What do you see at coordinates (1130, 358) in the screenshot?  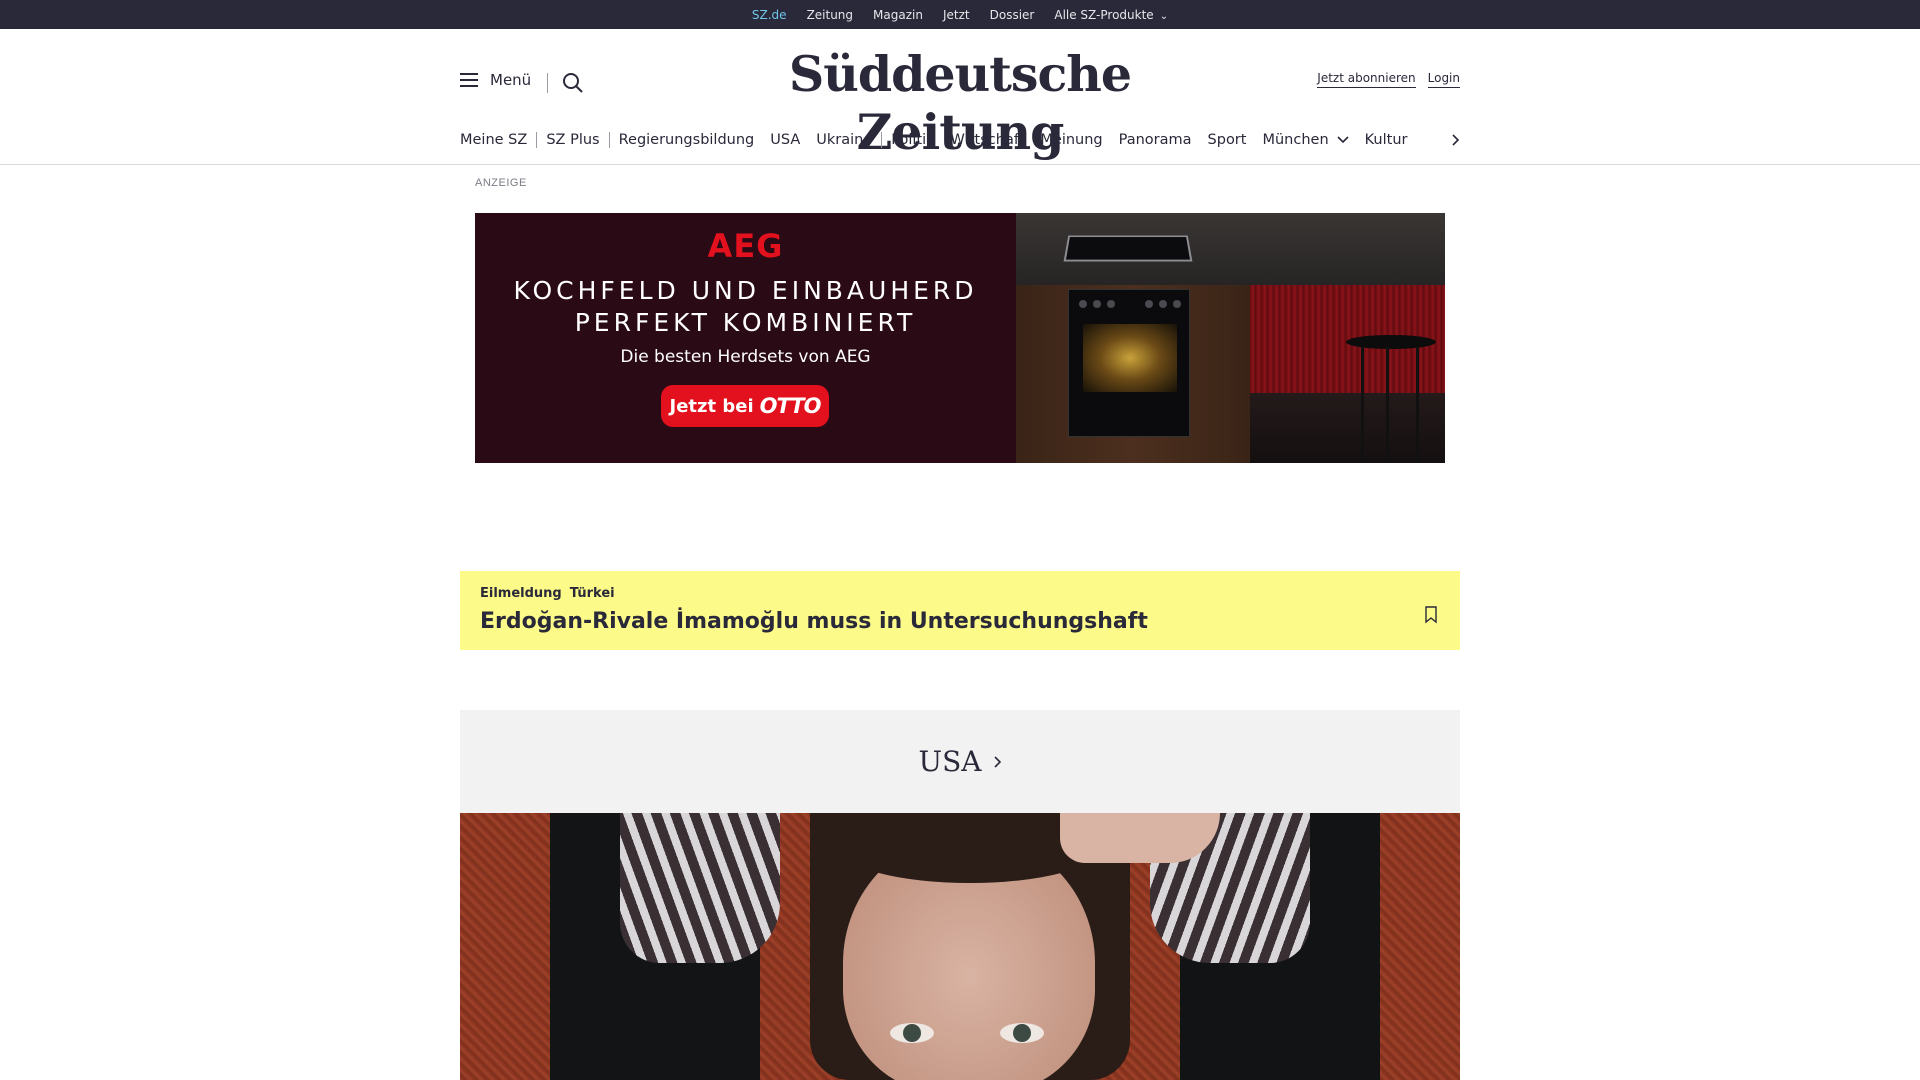 I see `ad-oven-window` at bounding box center [1130, 358].